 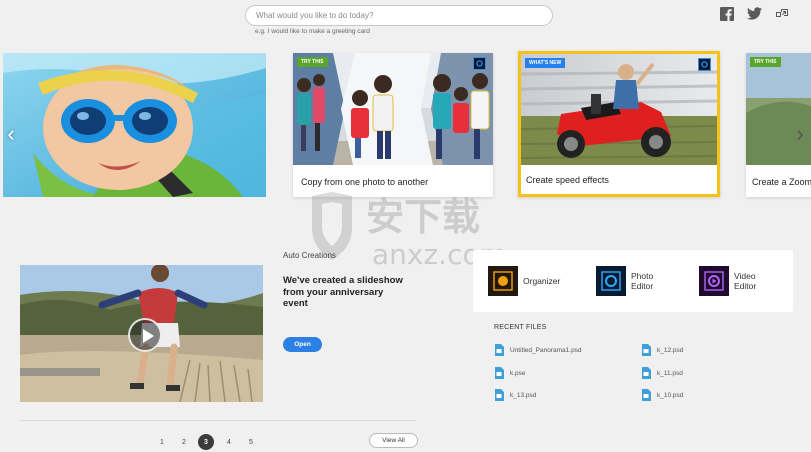 What do you see at coordinates (184, 442) in the screenshot?
I see `page-2: 2` at bounding box center [184, 442].